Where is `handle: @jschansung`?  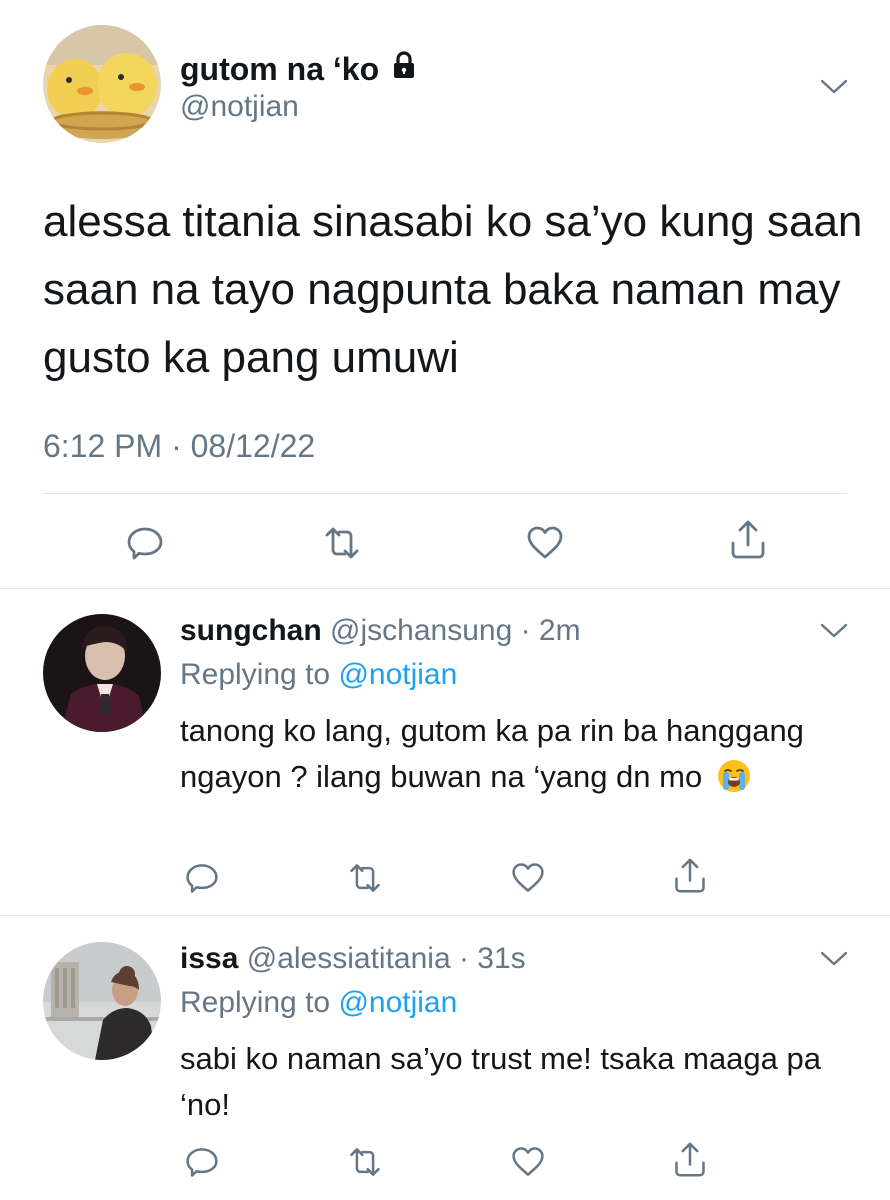
handle: @jschansung is located at coordinates (421, 630).